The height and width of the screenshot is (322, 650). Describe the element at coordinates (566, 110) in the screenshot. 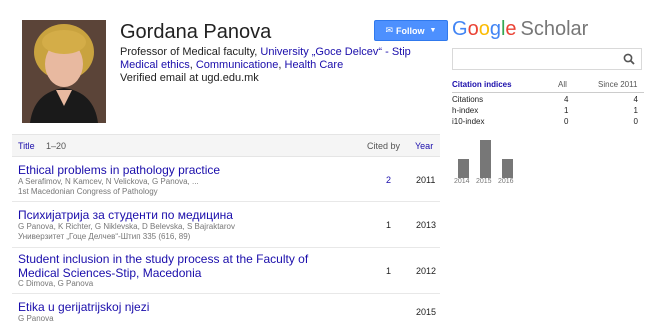

I see `index-all: 1` at that location.